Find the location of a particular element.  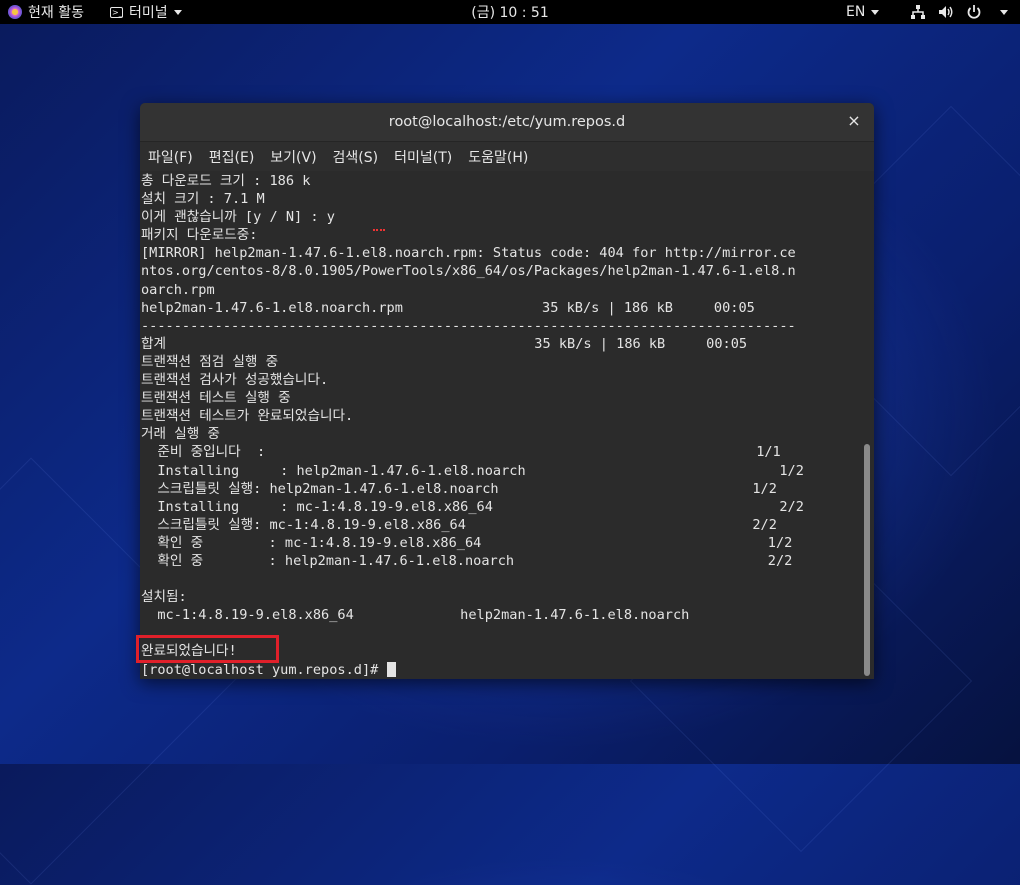

terminal-line: 트랜잭션 테스트 실행 중 is located at coordinates (216, 398).